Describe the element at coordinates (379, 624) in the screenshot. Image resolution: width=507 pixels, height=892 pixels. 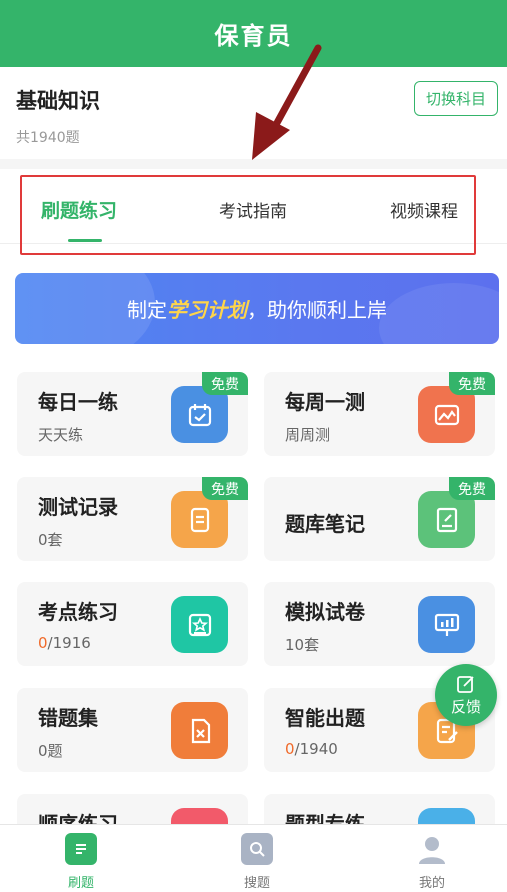
I see `card-mock-exam: 模拟试卷 10套` at that location.